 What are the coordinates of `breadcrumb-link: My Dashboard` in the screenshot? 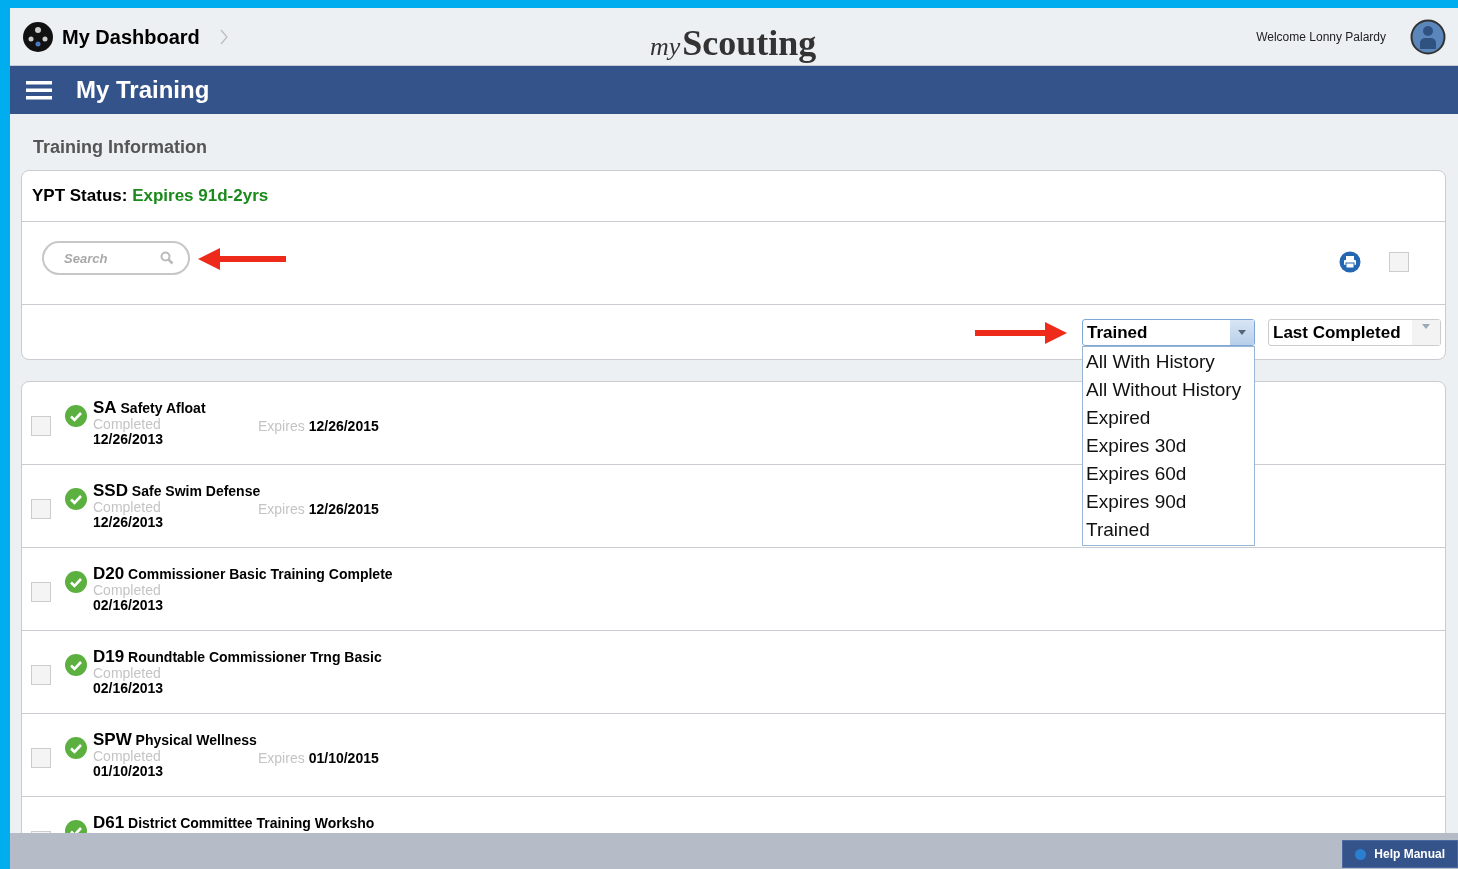 It's located at (131, 36).